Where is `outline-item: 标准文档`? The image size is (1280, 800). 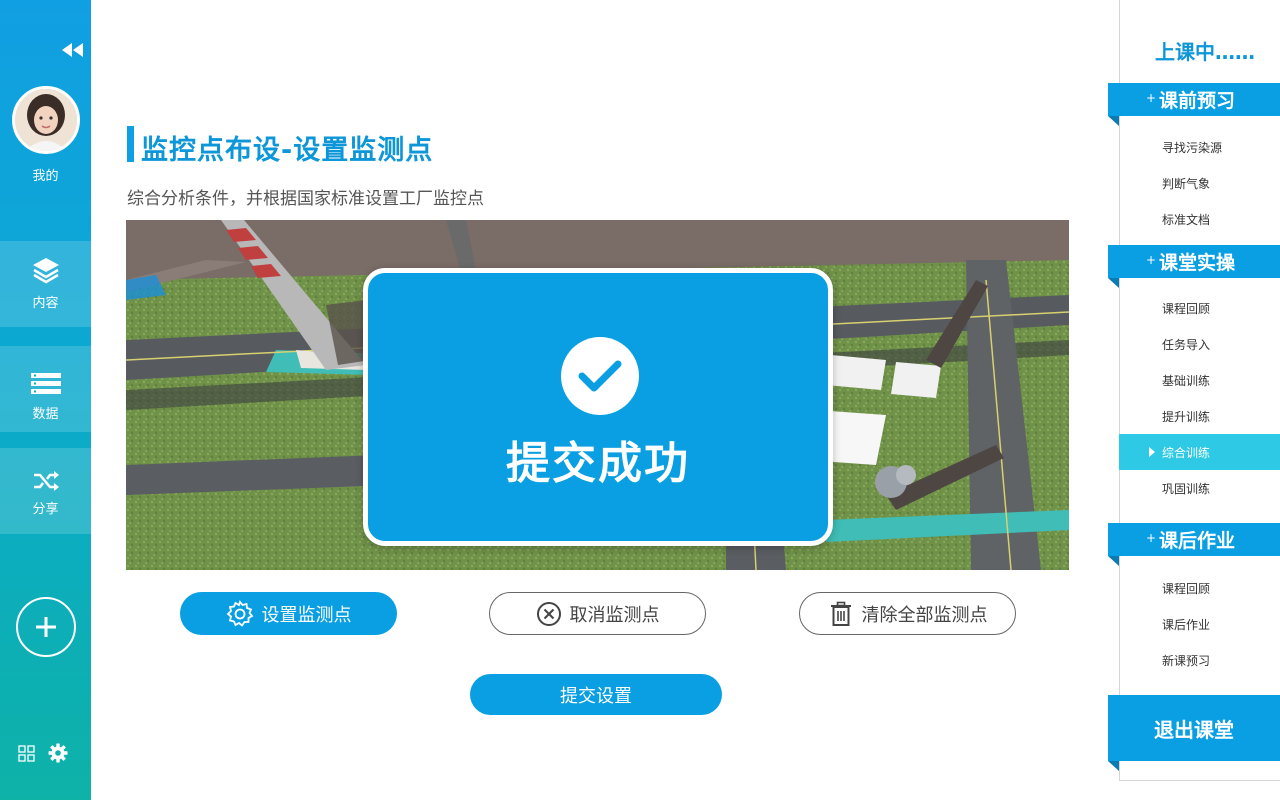
outline-item: 标准文档 is located at coordinates (1199, 219).